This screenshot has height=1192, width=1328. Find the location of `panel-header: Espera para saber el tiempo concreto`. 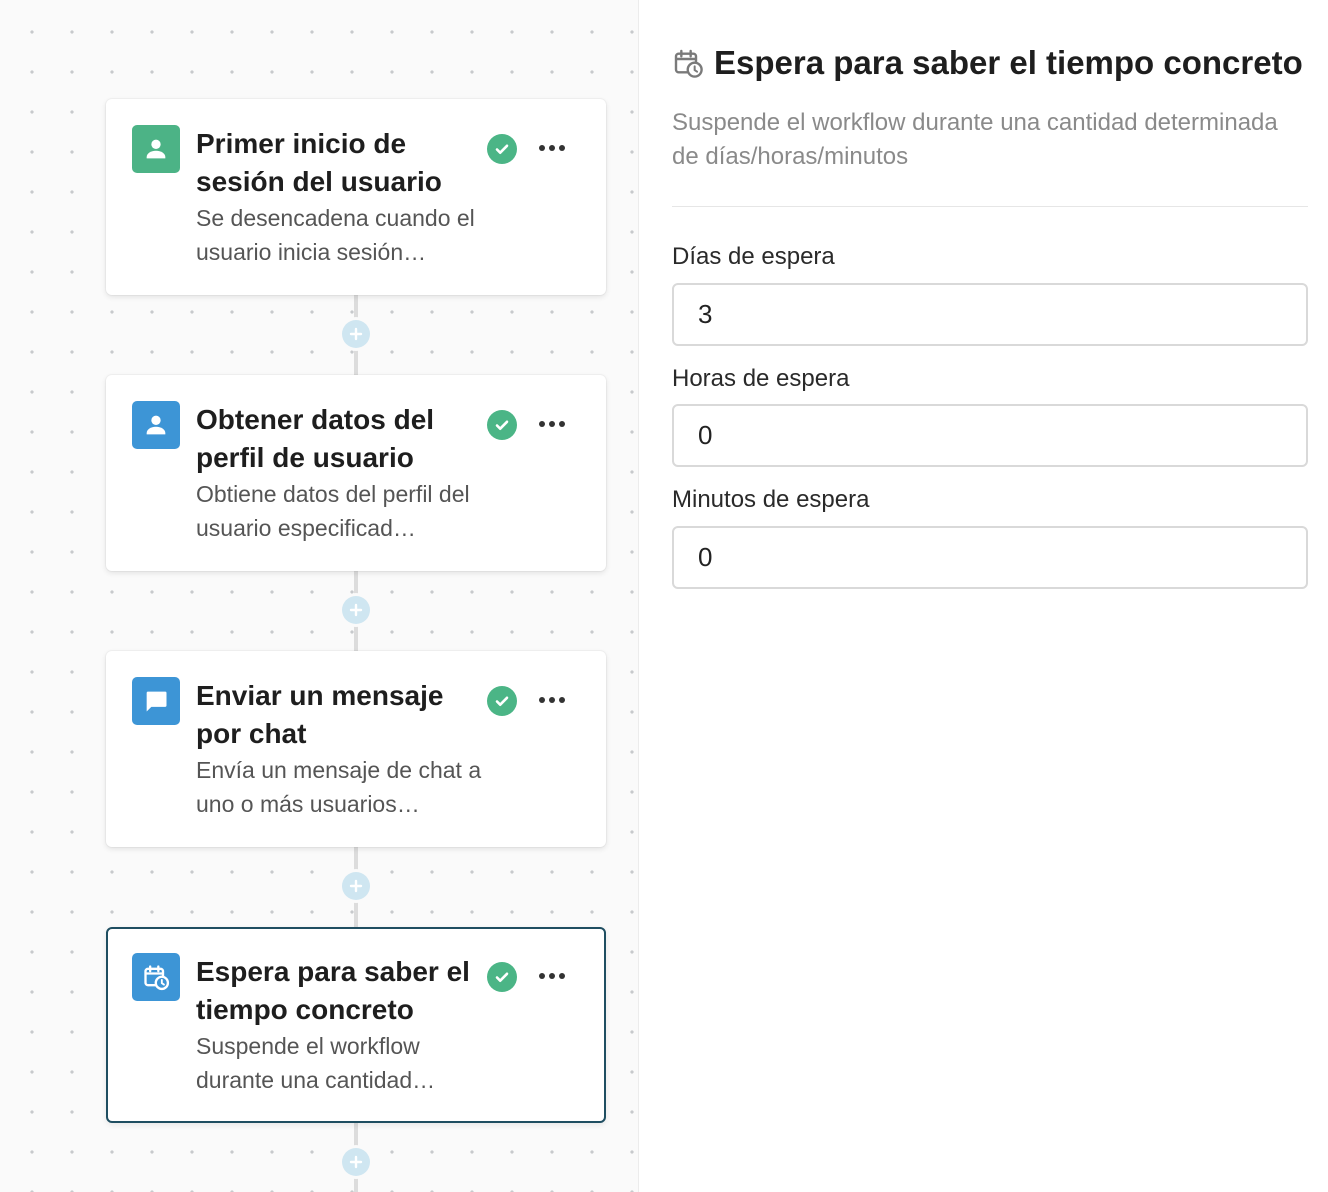

panel-header: Espera para saber el tiempo concreto is located at coordinates (987, 63).